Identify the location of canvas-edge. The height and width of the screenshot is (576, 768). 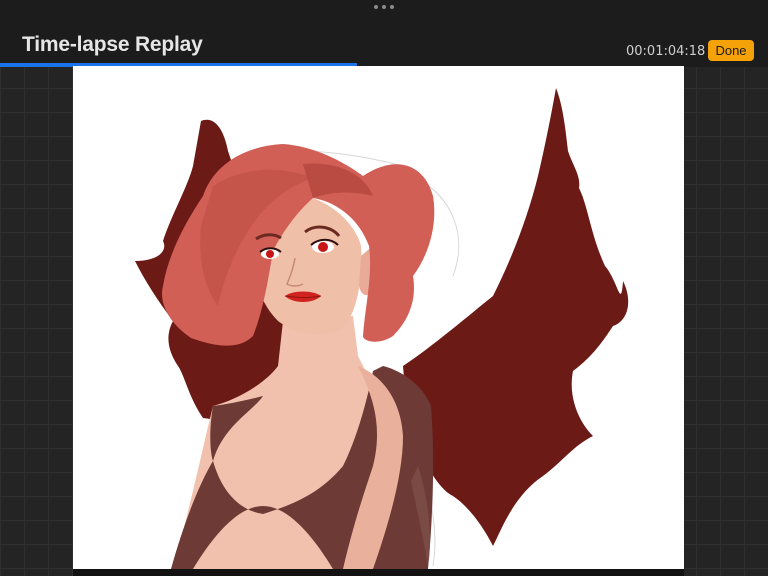
(378, 572).